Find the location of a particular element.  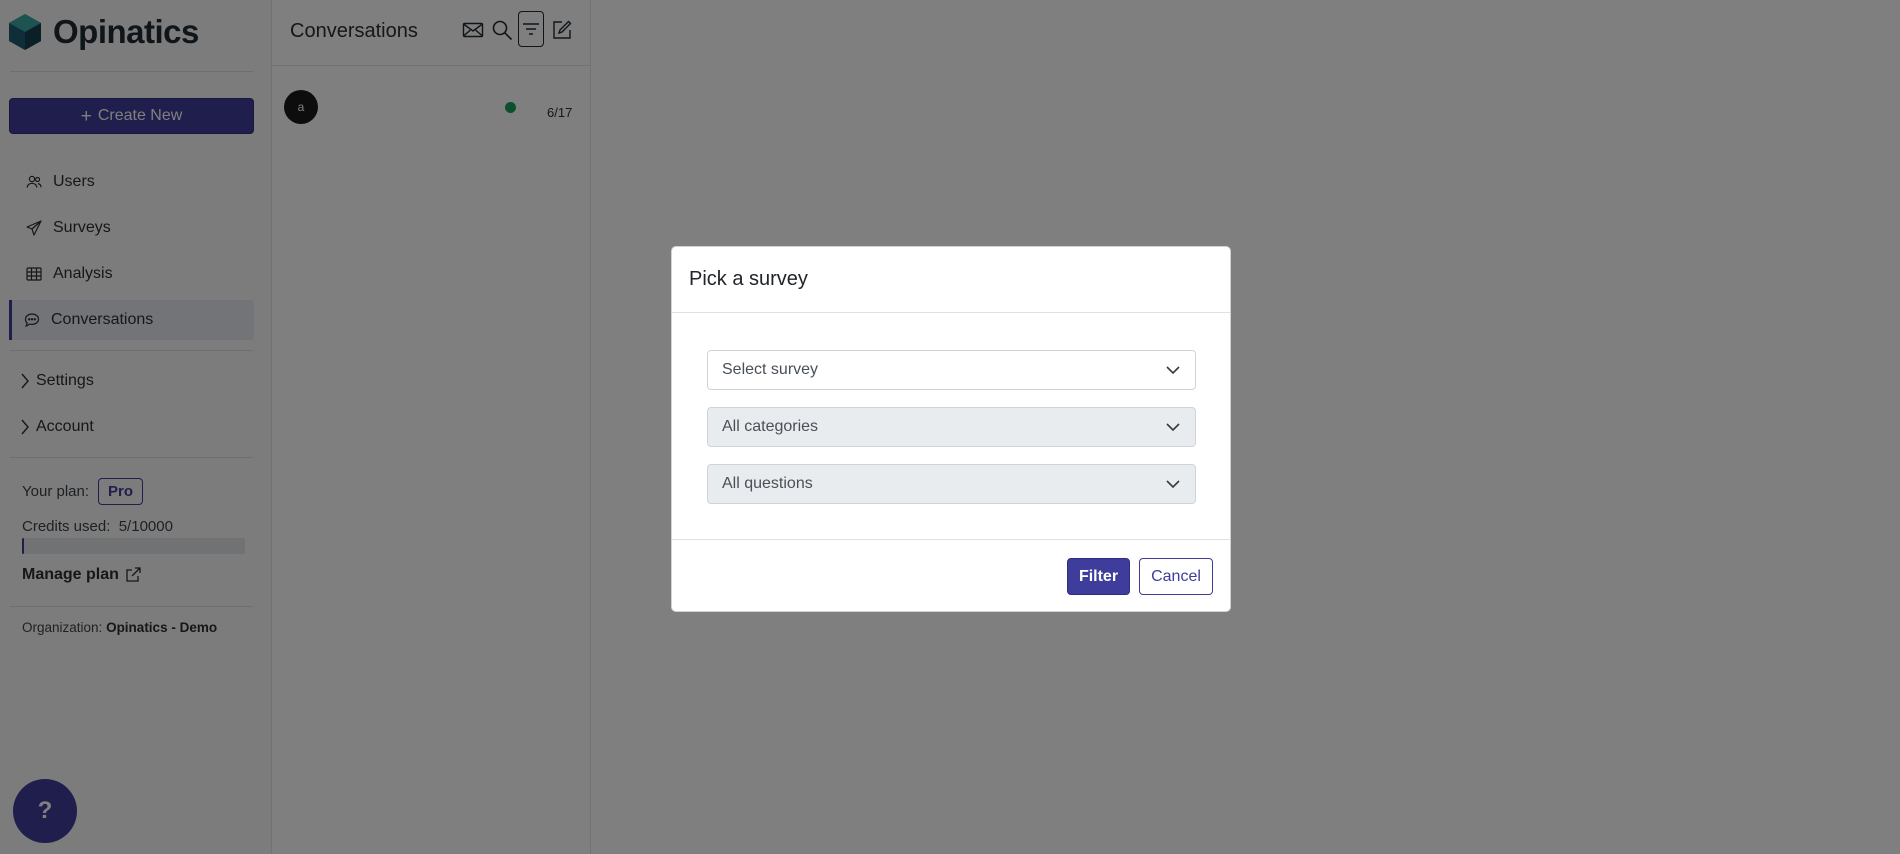

category-select-value: All categories is located at coordinates (770, 426).